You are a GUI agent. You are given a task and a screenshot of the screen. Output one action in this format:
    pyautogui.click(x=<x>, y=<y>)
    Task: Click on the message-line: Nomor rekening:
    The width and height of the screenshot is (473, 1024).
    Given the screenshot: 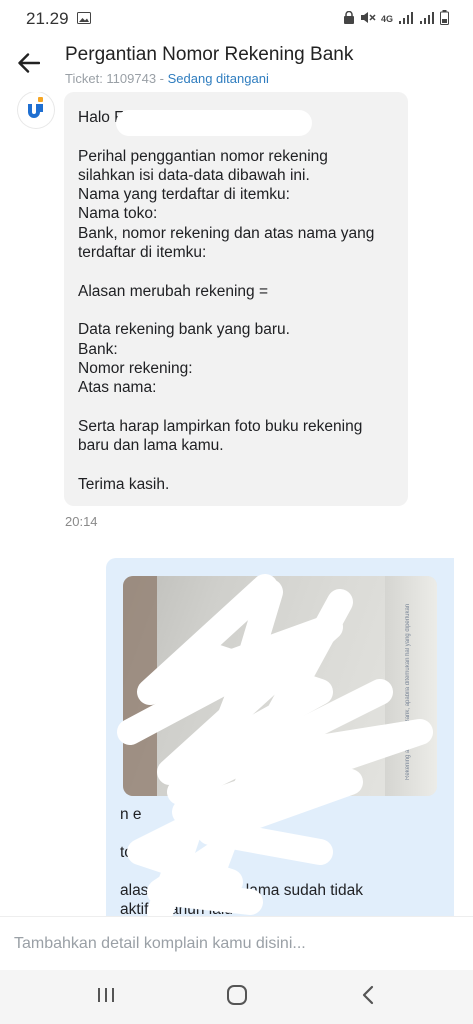 What is the action you would take?
    pyautogui.click(x=135, y=368)
    